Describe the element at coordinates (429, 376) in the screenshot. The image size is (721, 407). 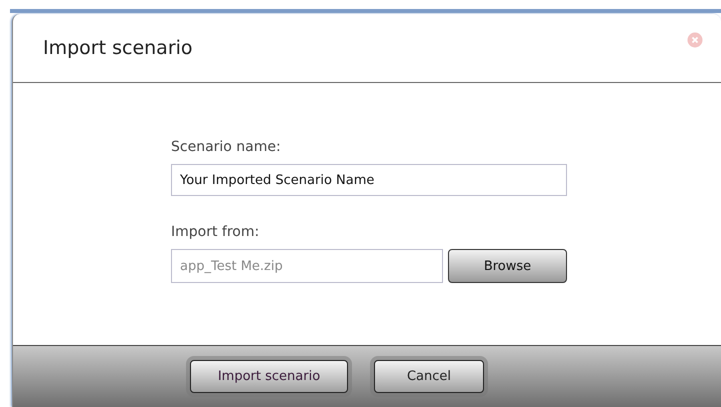
I see `cancel-button: Cancel` at that location.